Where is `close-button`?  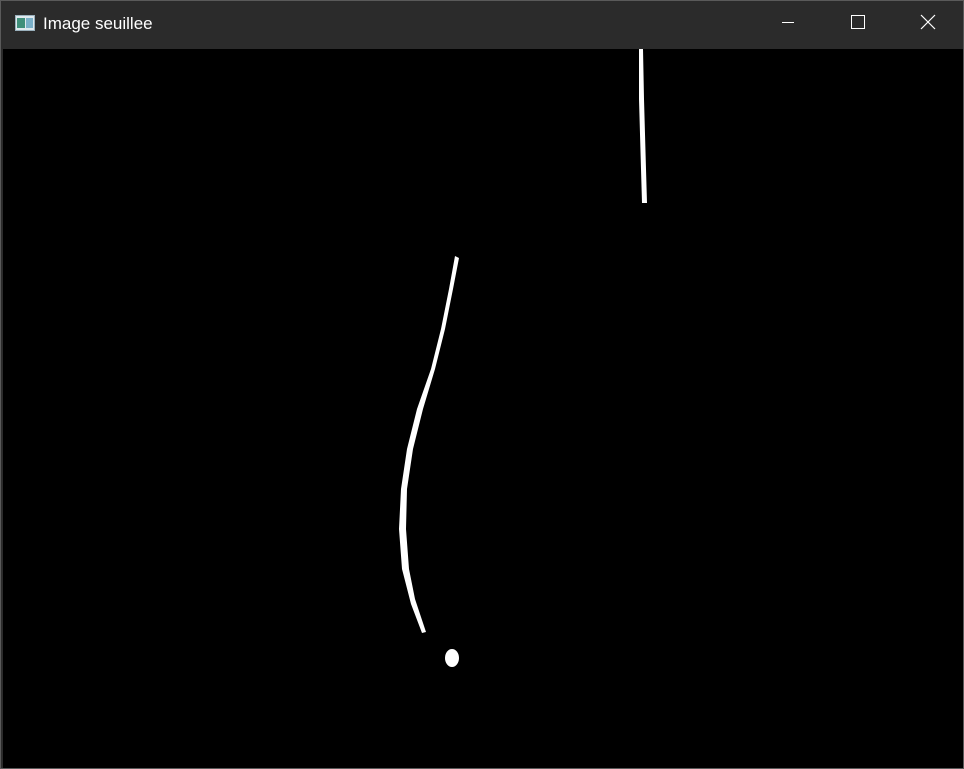 close-button is located at coordinates (928, 24).